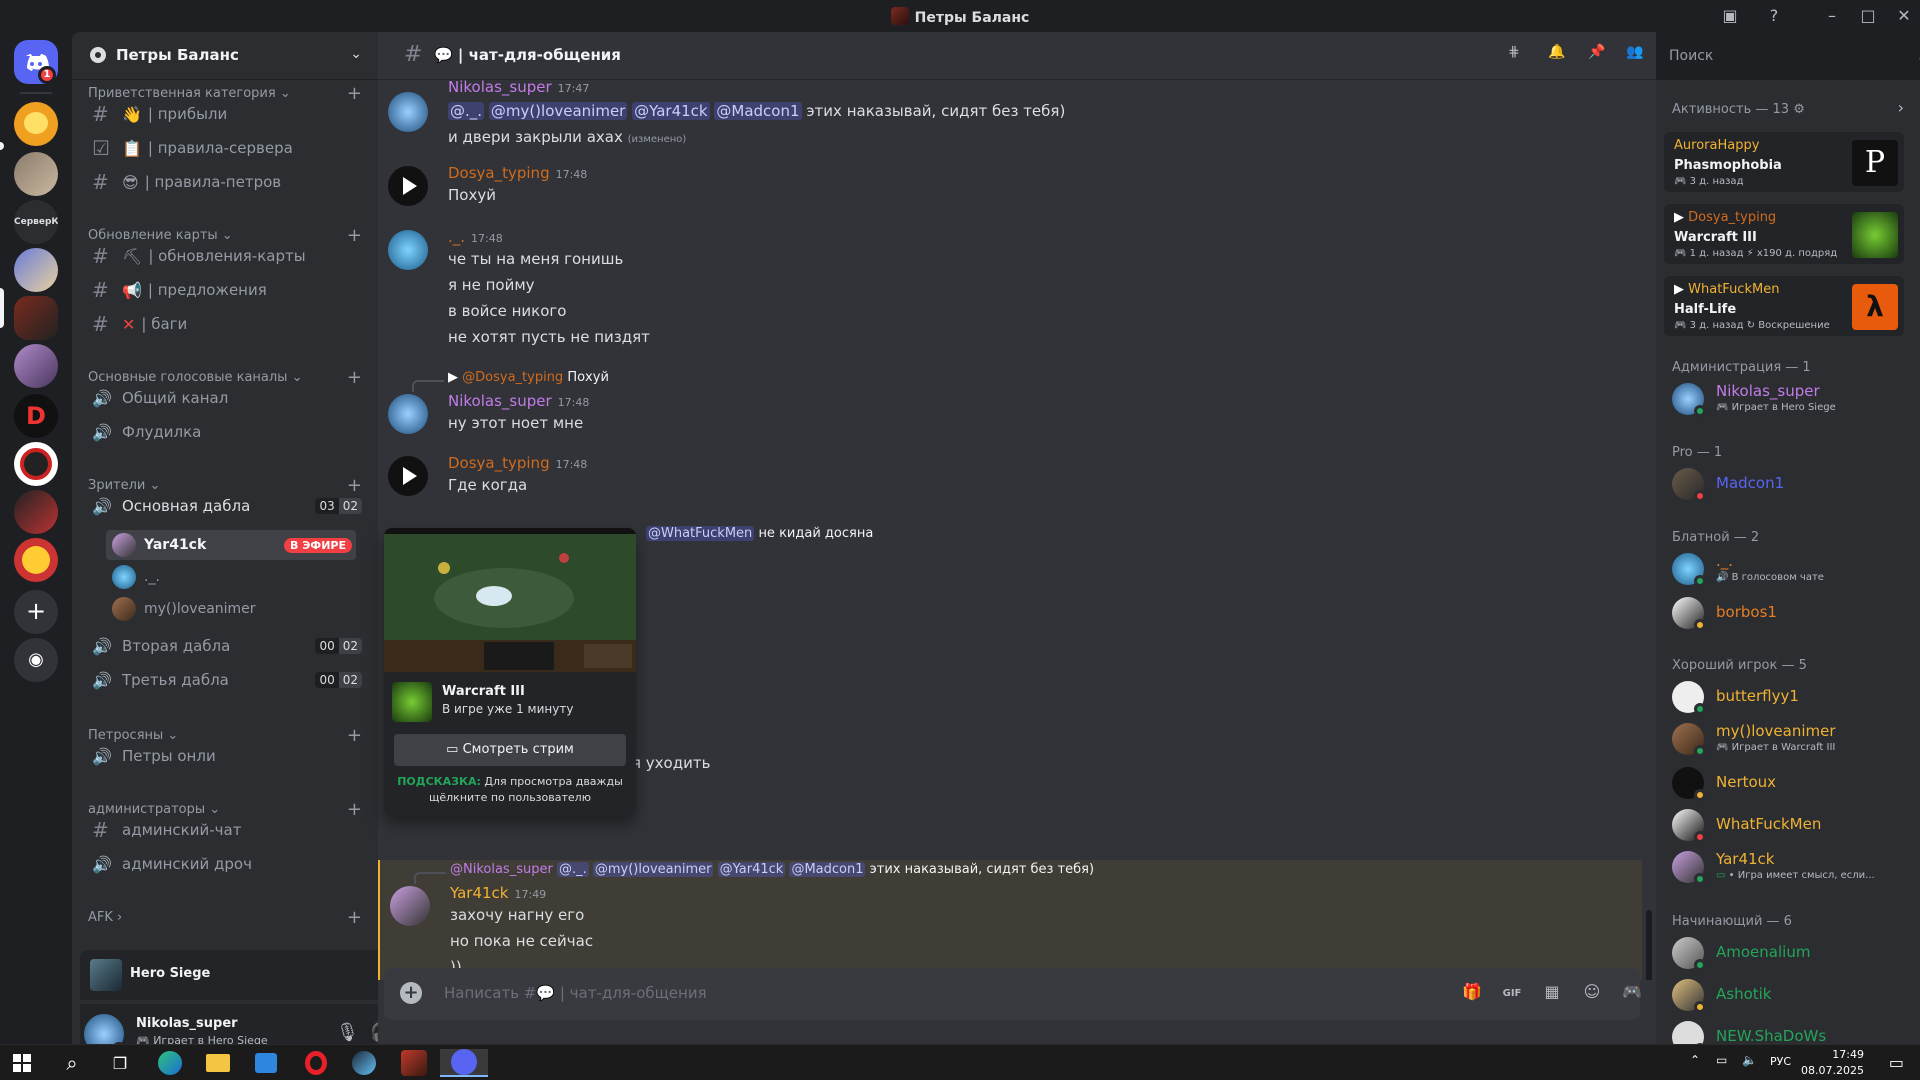 This screenshot has height=1080, width=1920. Describe the element at coordinates (464, 1063) in the screenshot. I see `discord-taskbar-icon` at that location.